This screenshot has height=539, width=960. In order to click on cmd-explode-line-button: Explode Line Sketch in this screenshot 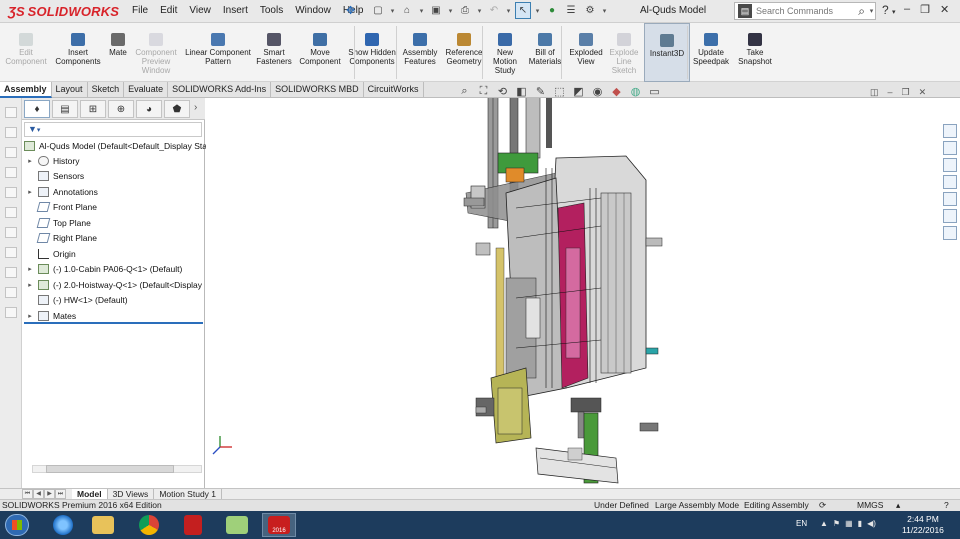, I will do `click(624, 52)`.